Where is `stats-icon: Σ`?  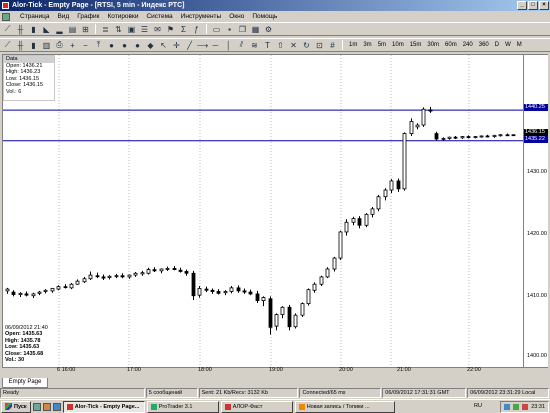 stats-icon: Σ is located at coordinates (183, 29).